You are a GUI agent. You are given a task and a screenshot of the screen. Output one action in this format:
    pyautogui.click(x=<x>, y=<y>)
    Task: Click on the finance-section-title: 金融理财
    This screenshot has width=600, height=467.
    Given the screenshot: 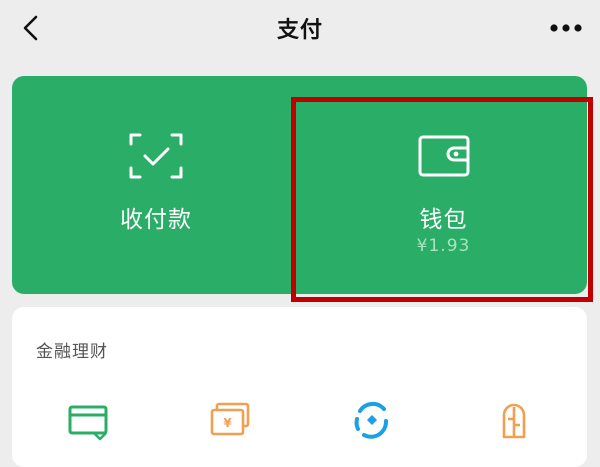 What is the action you would take?
    pyautogui.click(x=72, y=352)
    